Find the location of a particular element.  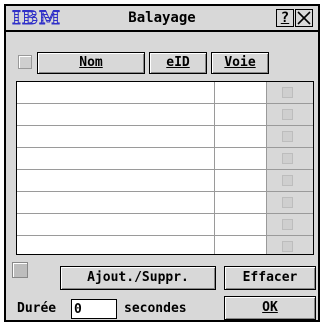

duration-label: Durée is located at coordinates (37, 308).